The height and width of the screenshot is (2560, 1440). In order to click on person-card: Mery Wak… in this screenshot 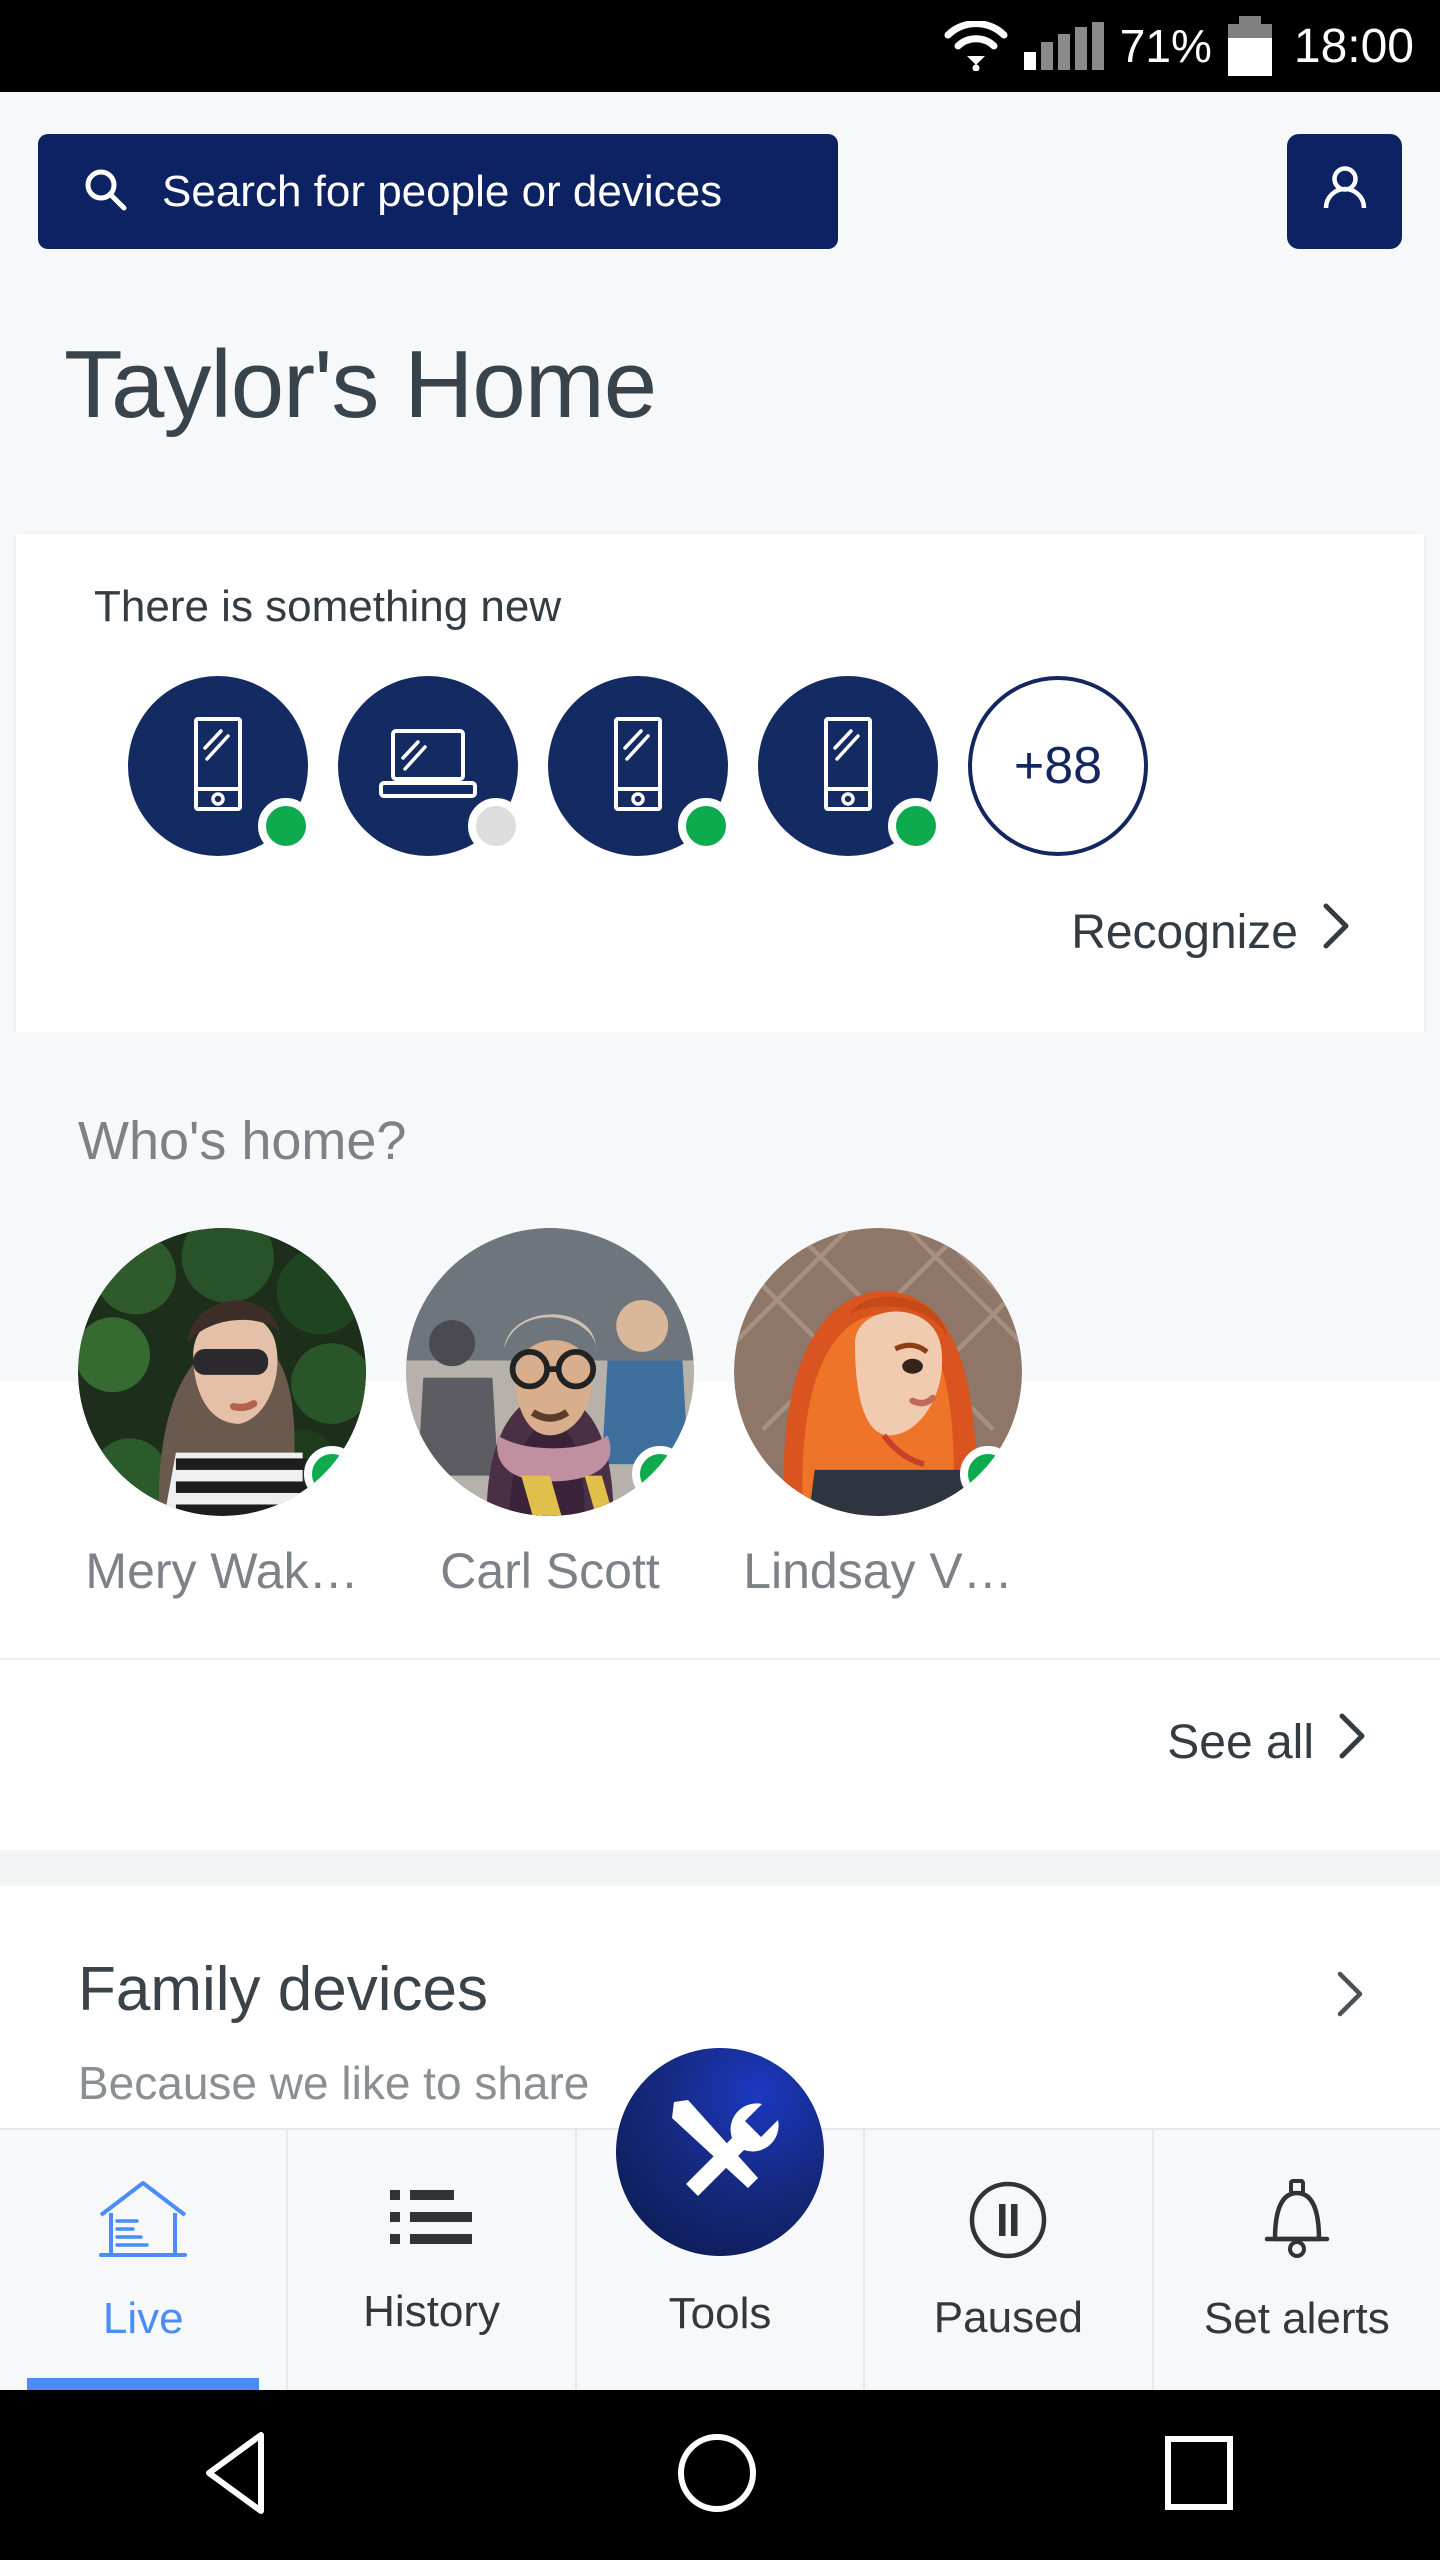, I will do `click(222, 1414)`.